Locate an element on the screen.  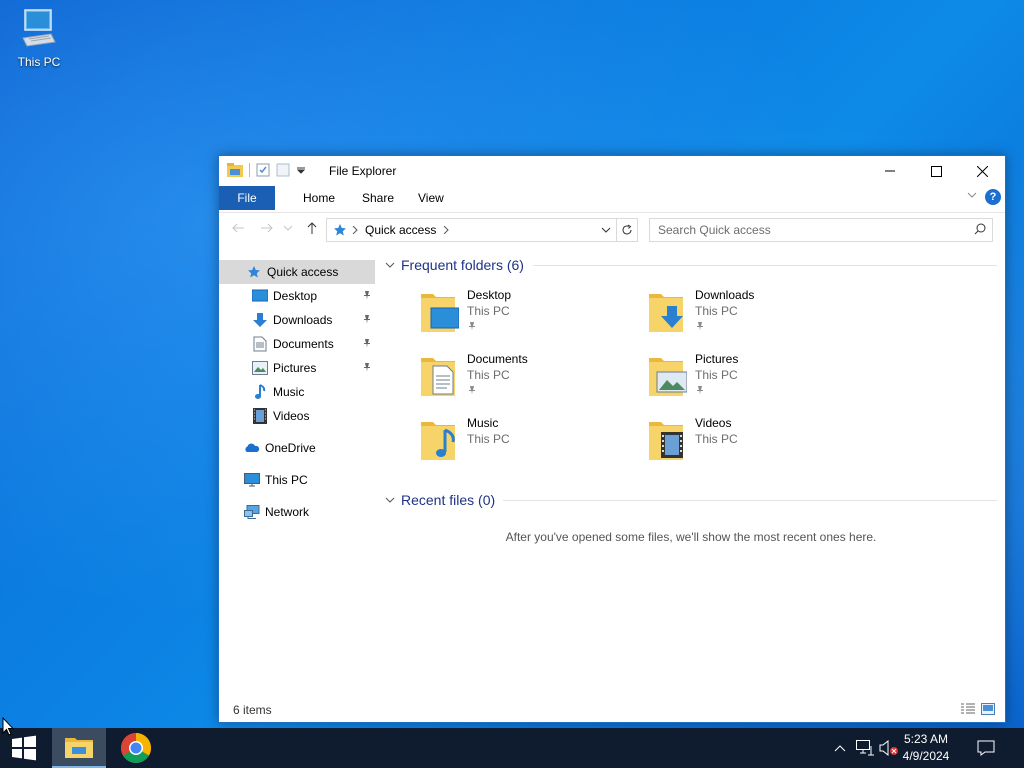
folder-tile-videos: Videos This PC is located at coordinates (757, 444).